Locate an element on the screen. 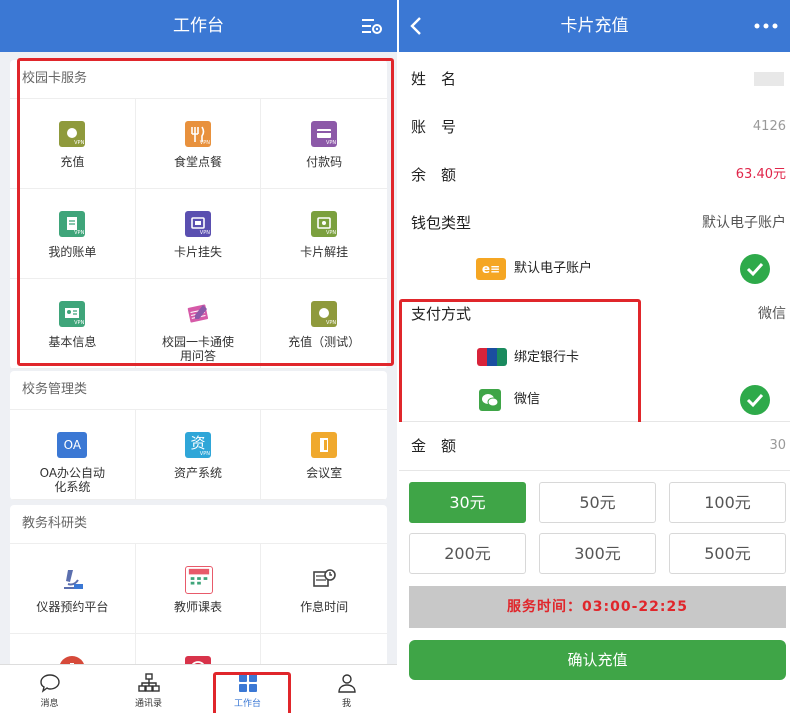  grid-item-label: 会议室 is located at coordinates (324, 473).